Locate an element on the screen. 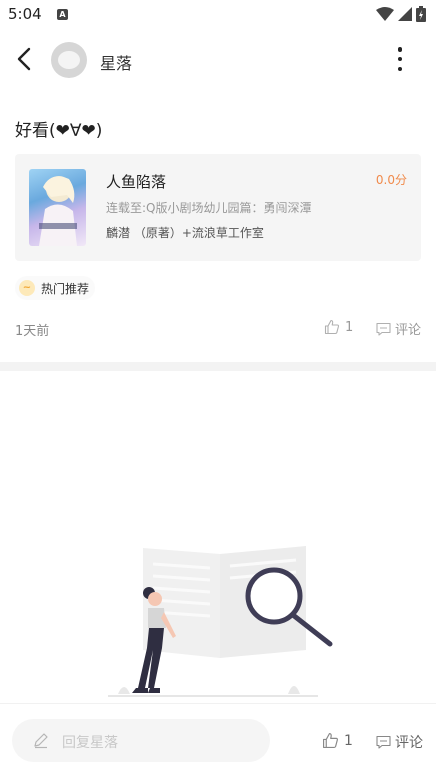 Image resolution: width=436 pixels, height=775 pixels. like-count: 1 is located at coordinates (349, 327).